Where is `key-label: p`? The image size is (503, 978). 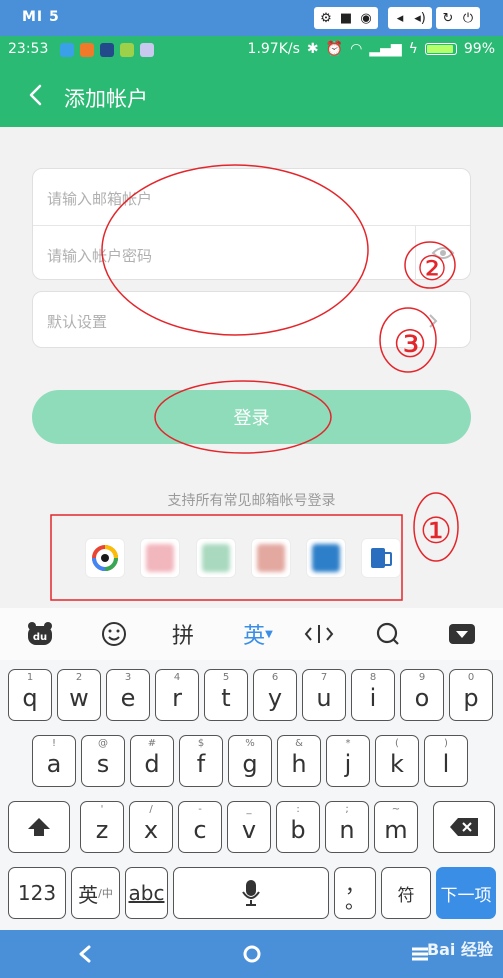
key-label: p is located at coordinates (471, 698).